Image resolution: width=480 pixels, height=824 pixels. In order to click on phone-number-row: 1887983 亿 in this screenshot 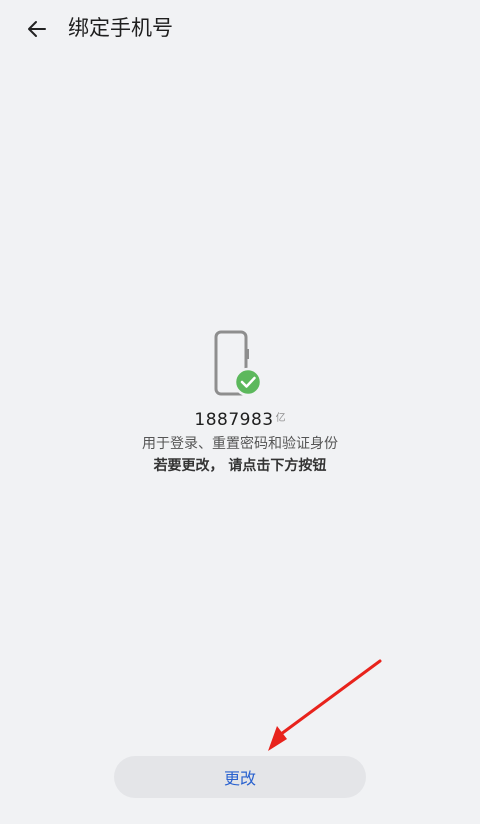, I will do `click(240, 420)`.